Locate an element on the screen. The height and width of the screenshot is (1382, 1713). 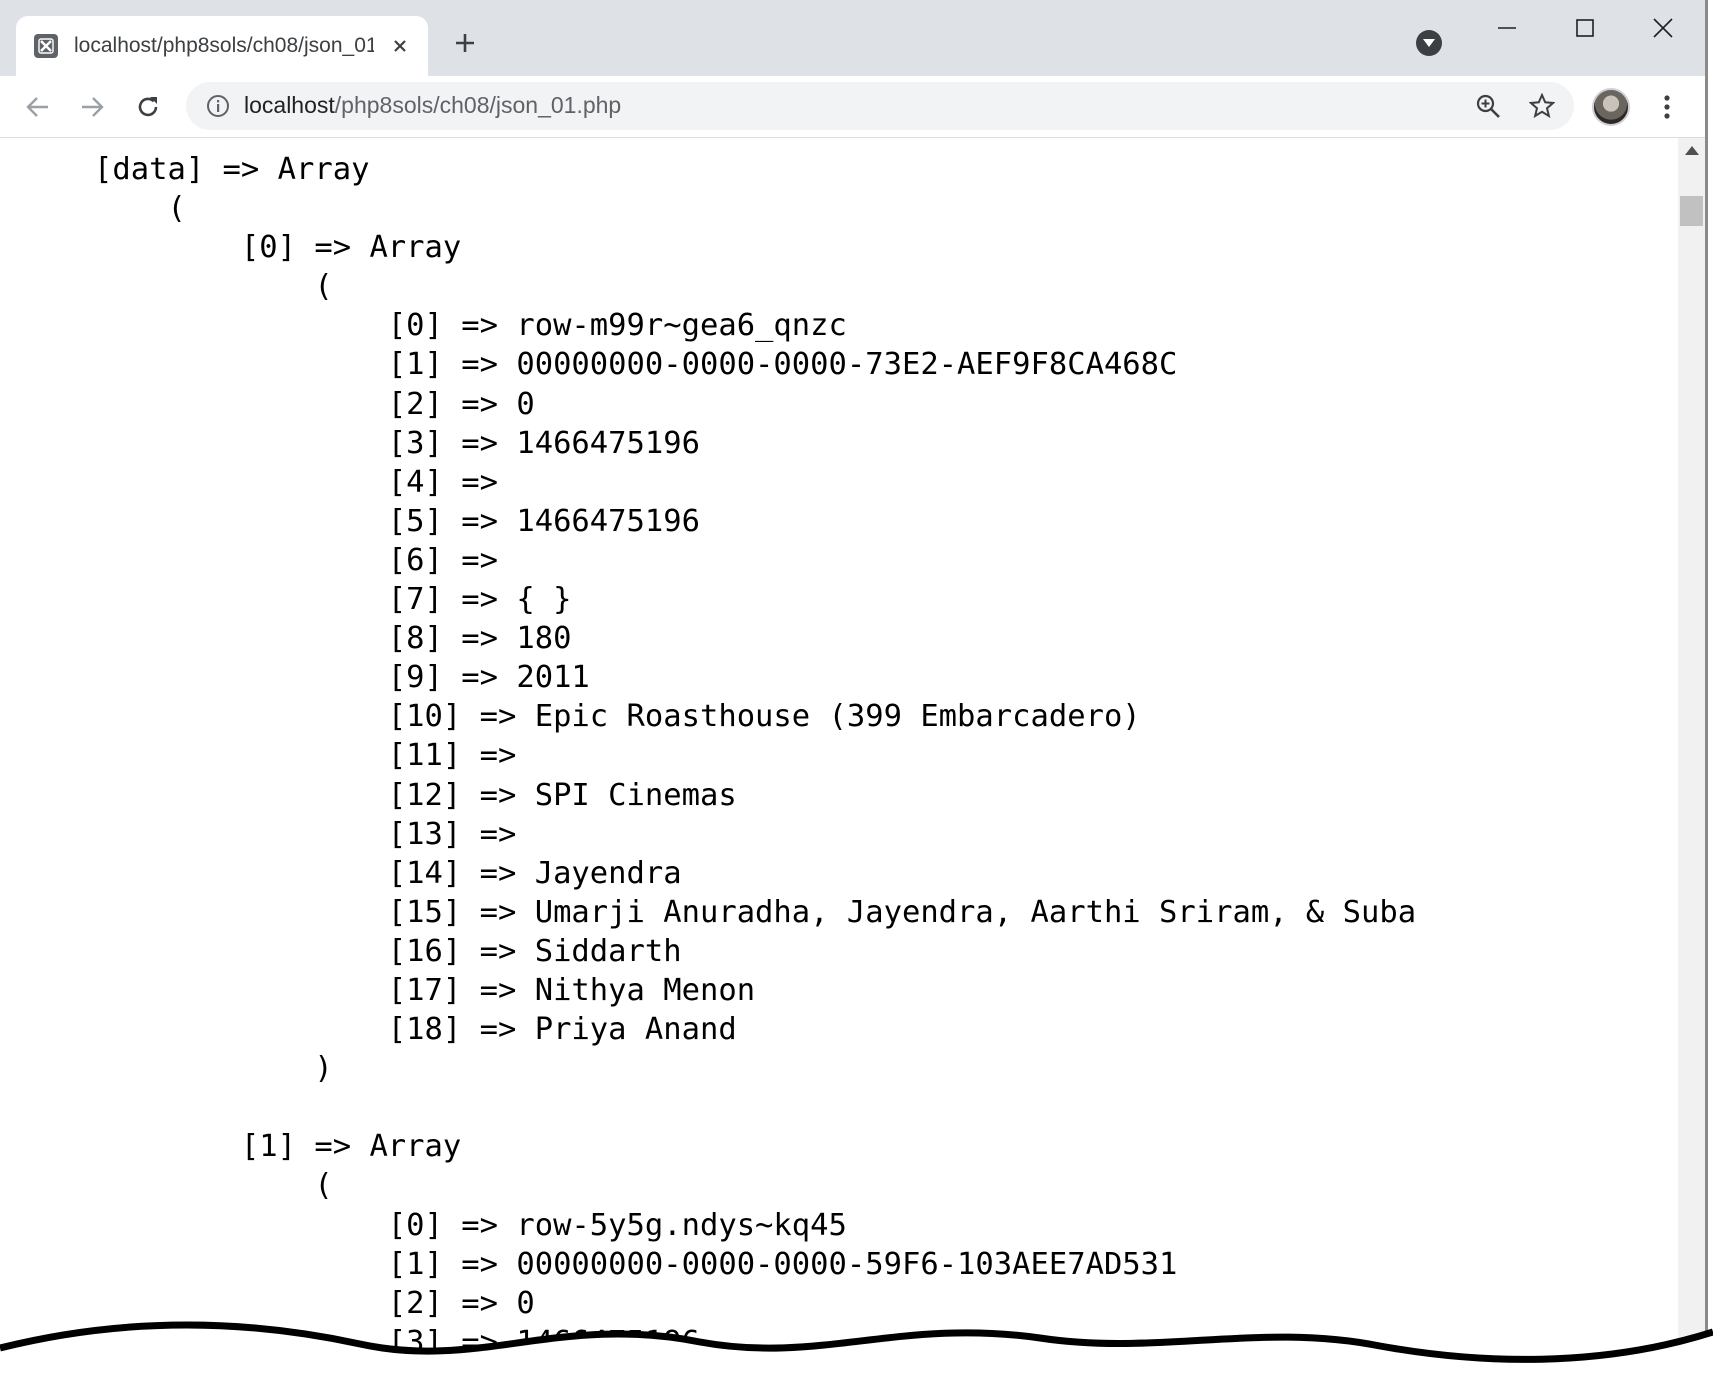
xampp-favicon-icon is located at coordinates (46, 46).